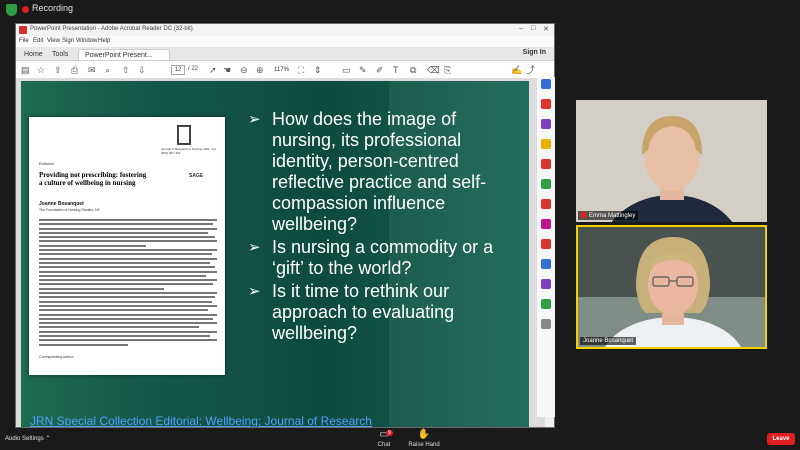  What do you see at coordinates (546, 144) in the screenshot?
I see `comment-tool-icon` at bounding box center [546, 144].